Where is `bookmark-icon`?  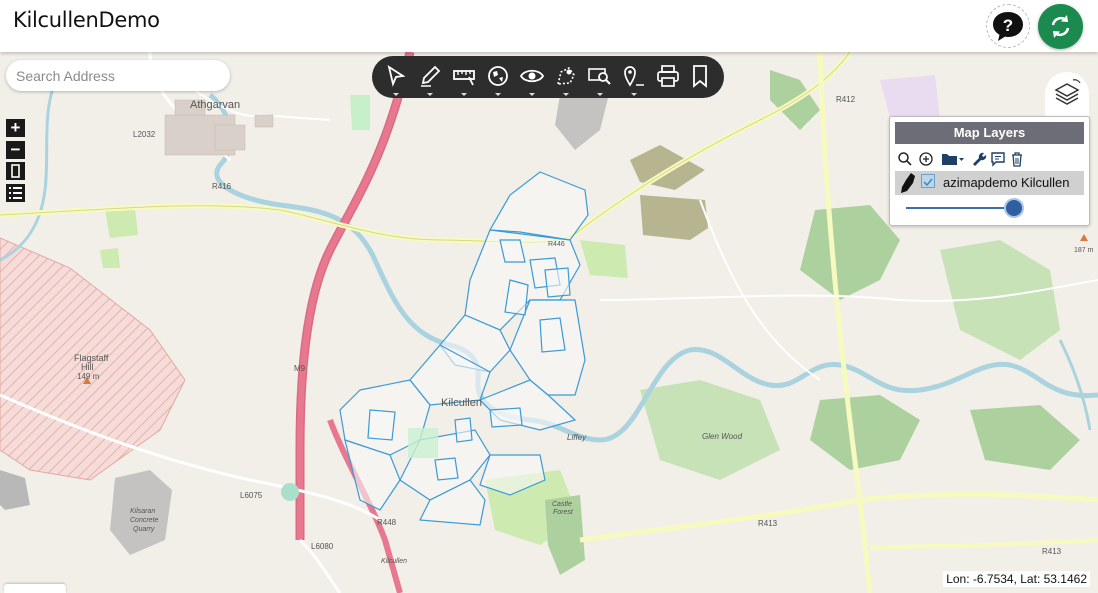 bookmark-icon is located at coordinates (700, 76).